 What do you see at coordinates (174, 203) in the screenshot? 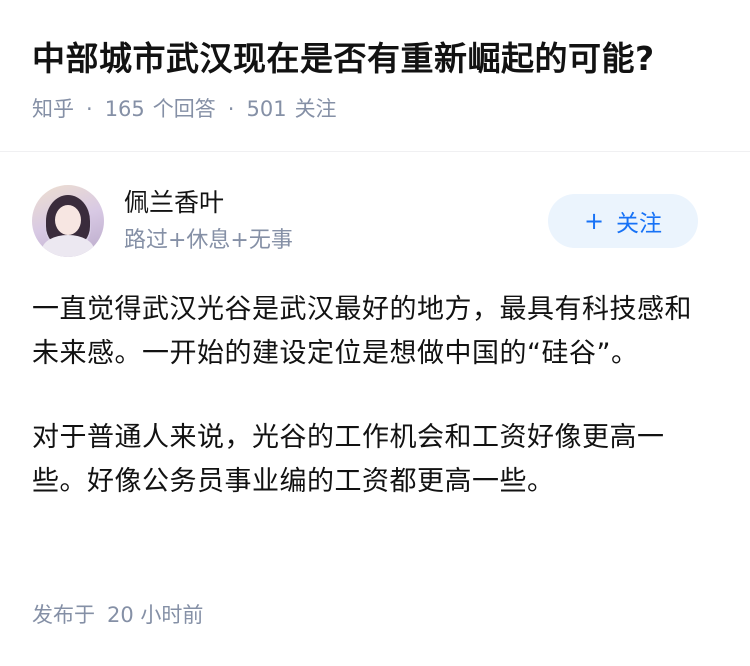
I see `author-name: 佩兰香叶` at bounding box center [174, 203].